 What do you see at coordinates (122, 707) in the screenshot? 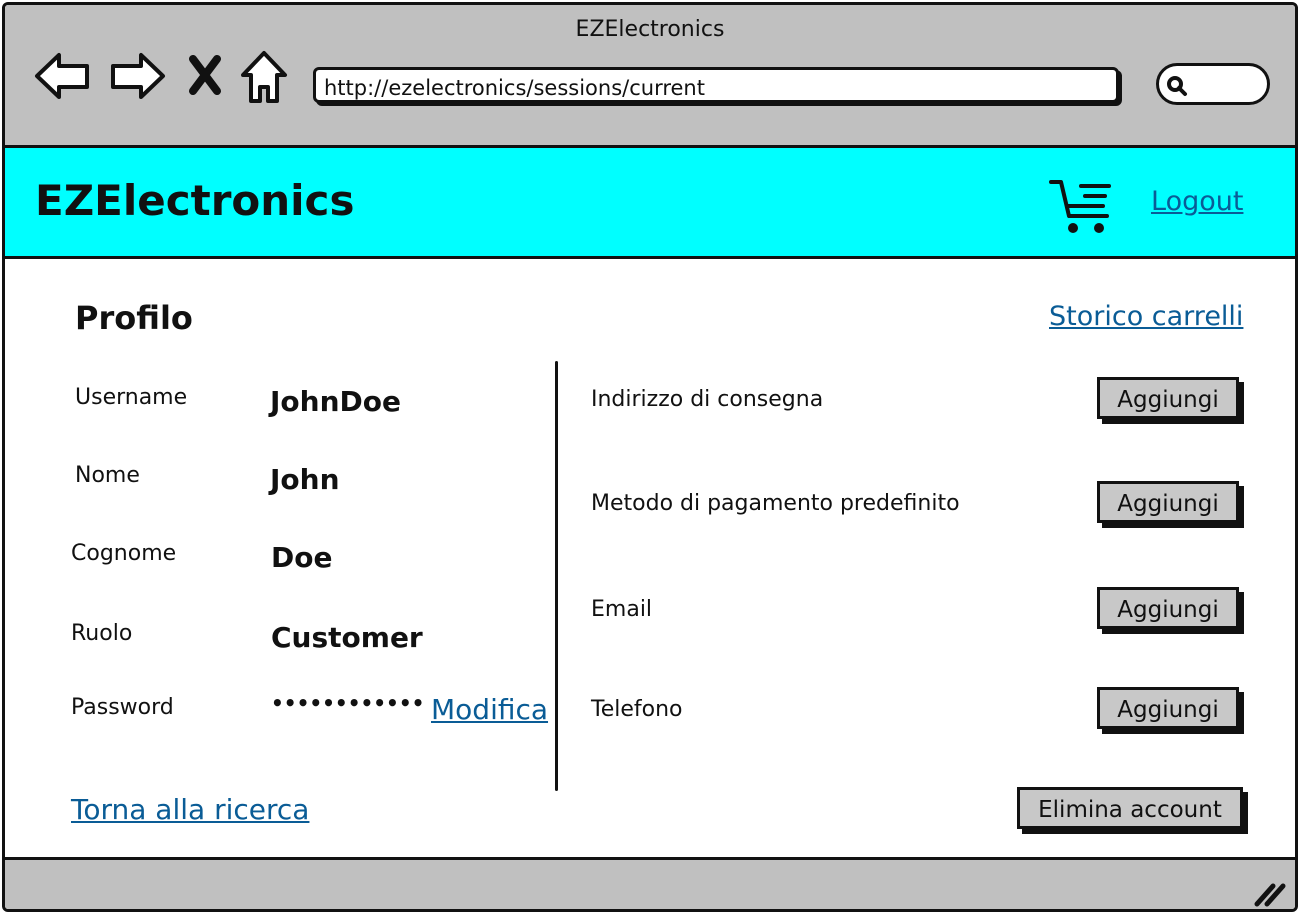
I see `password-label: Password` at bounding box center [122, 707].